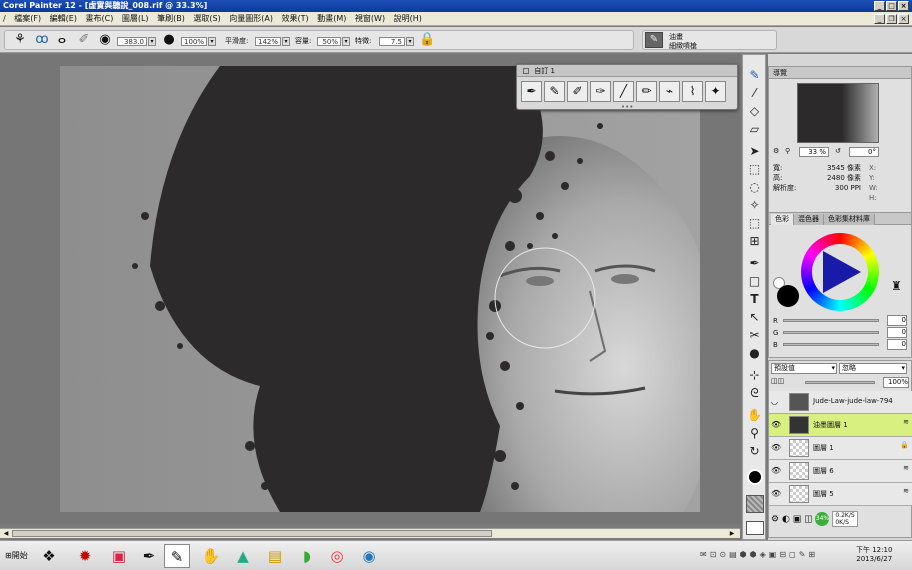 The image size is (912, 570). I want to click on minimize-button: _, so click(879, 6).